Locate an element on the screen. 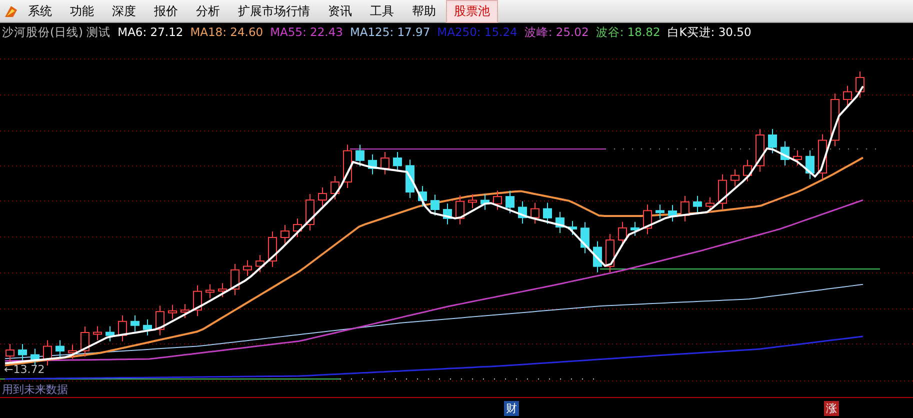  event-marker: 涨 is located at coordinates (831, 408).